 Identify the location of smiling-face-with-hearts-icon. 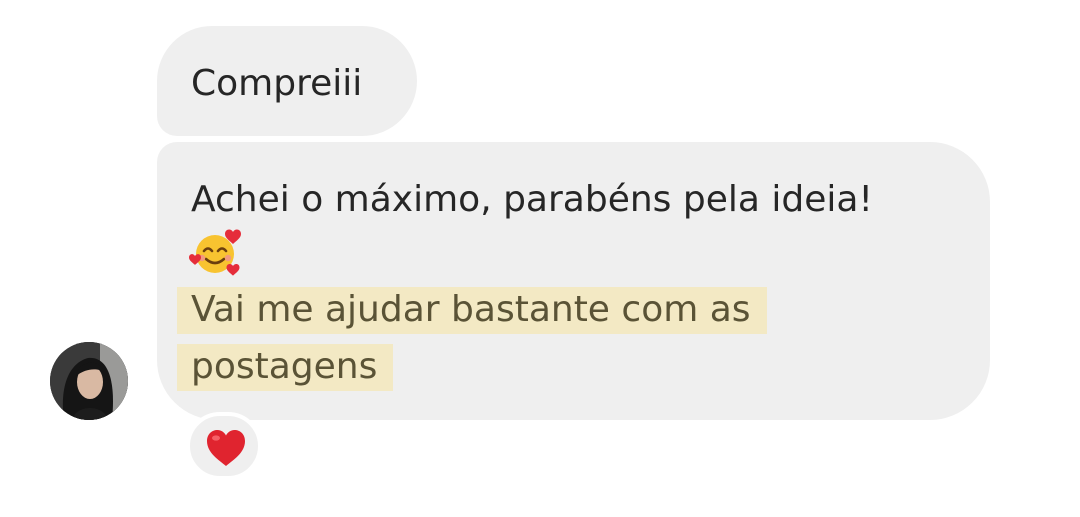
(215, 252).